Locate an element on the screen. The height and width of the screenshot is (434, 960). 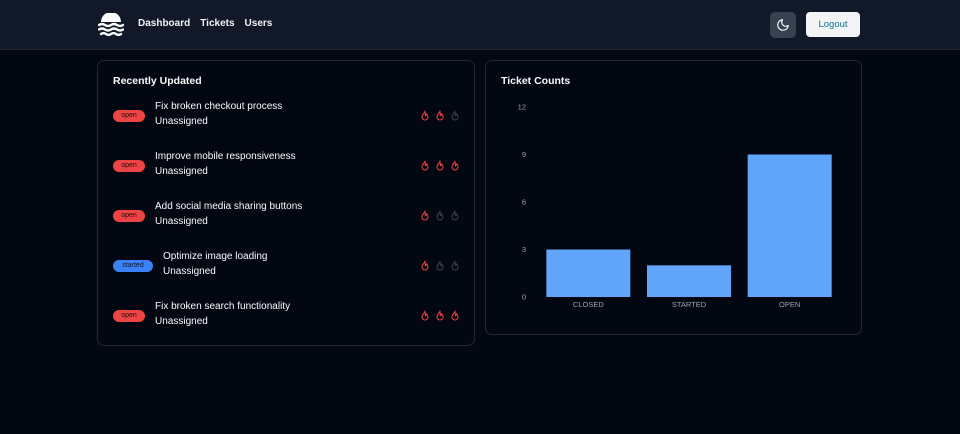
nav-users: Users is located at coordinates (259, 23).